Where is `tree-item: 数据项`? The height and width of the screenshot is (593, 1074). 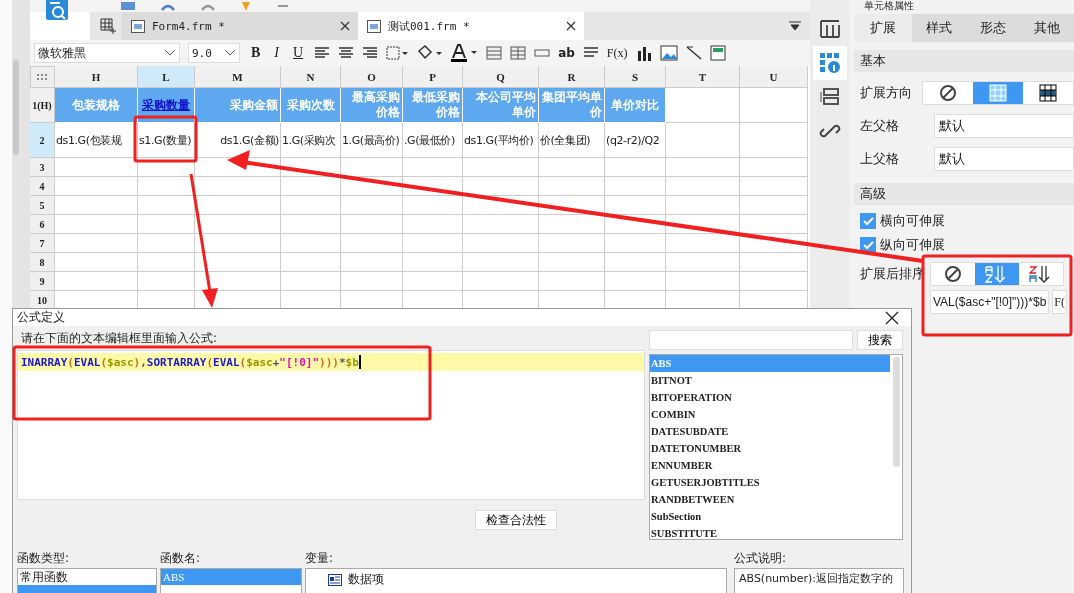
tree-item: 数据项 is located at coordinates (366, 579).